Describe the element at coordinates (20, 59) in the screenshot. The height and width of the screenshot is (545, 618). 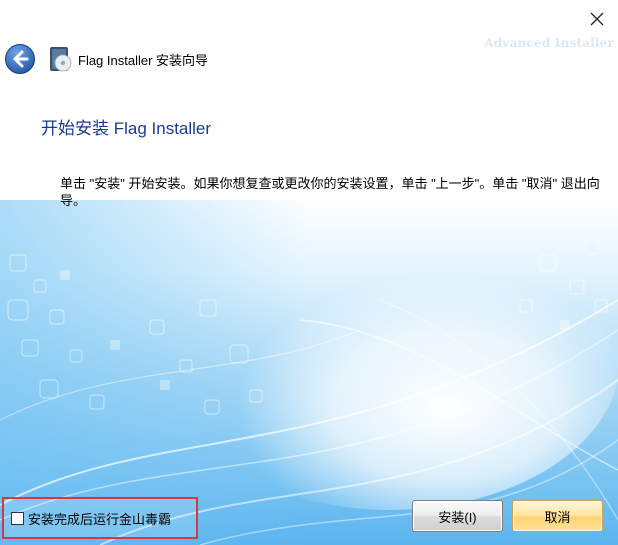
I see `back-arrow-icon` at that location.